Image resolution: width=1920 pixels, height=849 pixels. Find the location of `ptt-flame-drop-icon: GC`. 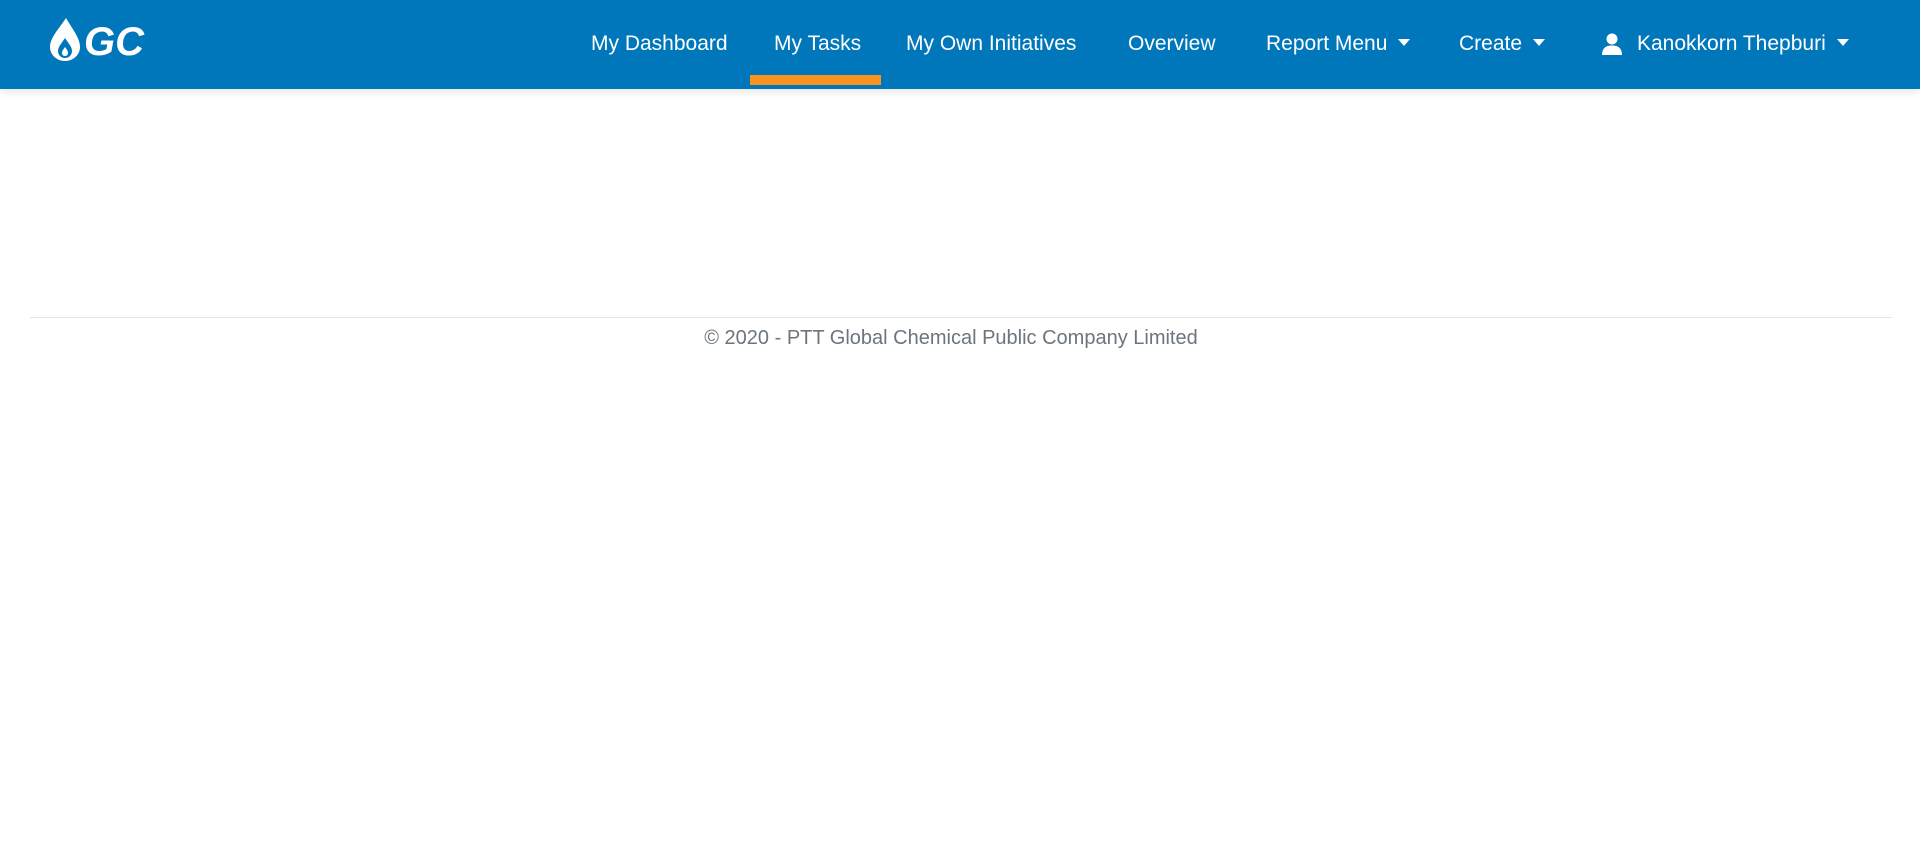

ptt-flame-drop-icon: GC is located at coordinates (97, 40).